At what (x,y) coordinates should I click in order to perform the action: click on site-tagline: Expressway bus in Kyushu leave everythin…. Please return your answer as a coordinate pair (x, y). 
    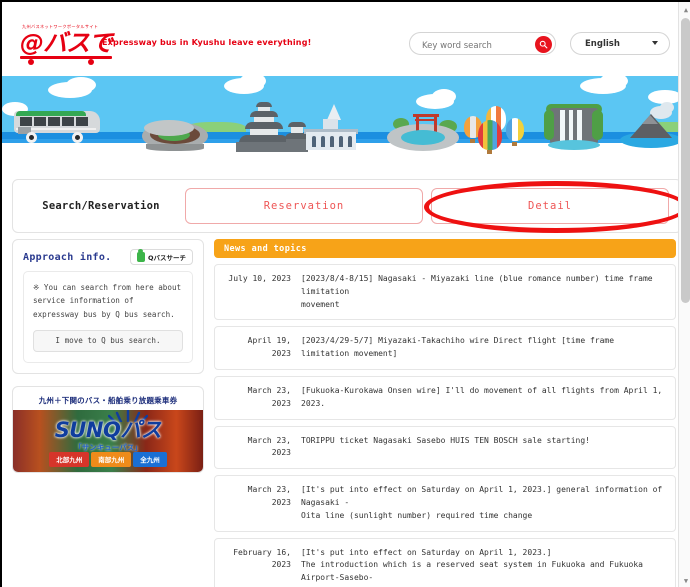
    Looking at the image, I should click on (207, 42).